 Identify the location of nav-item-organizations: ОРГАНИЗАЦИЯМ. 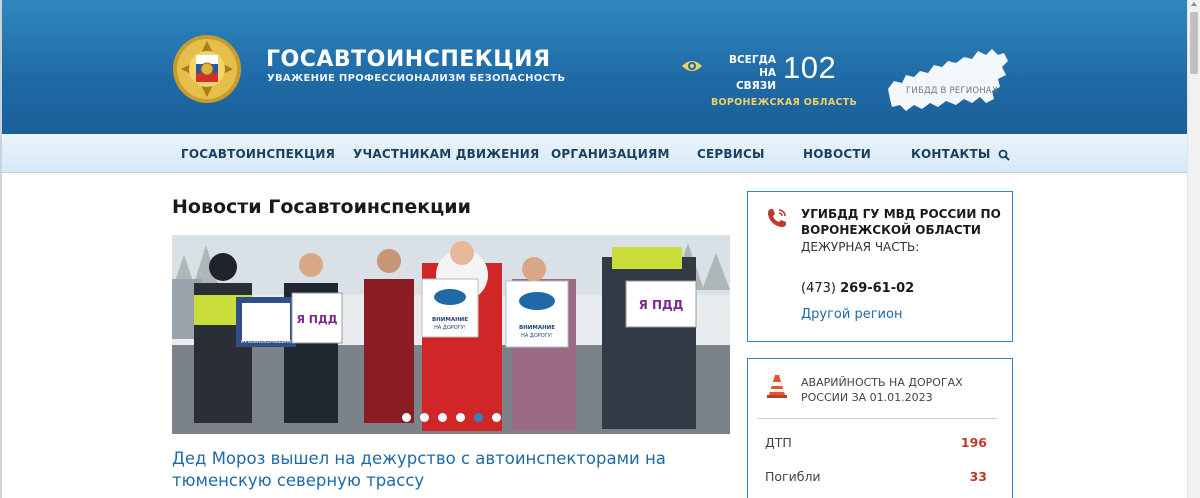
(610, 154).